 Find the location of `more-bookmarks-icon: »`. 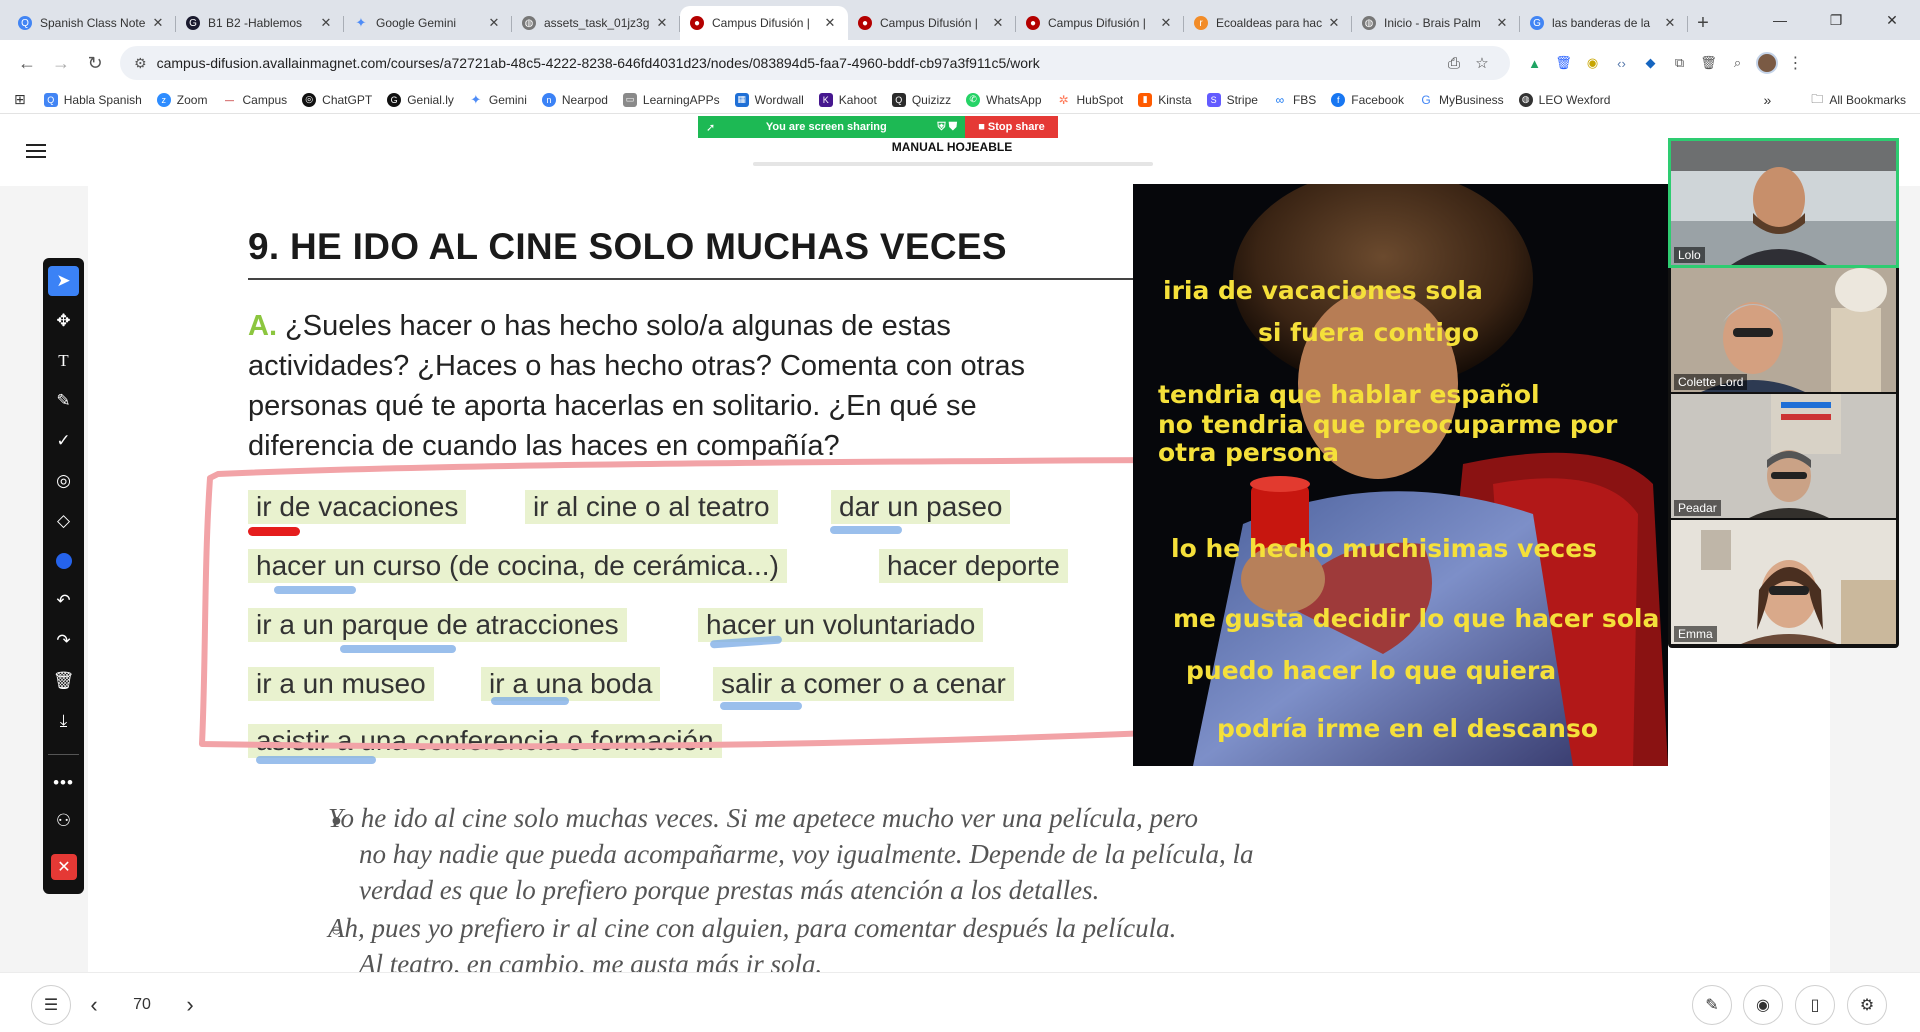

more-bookmarks-icon: » is located at coordinates (1768, 100).